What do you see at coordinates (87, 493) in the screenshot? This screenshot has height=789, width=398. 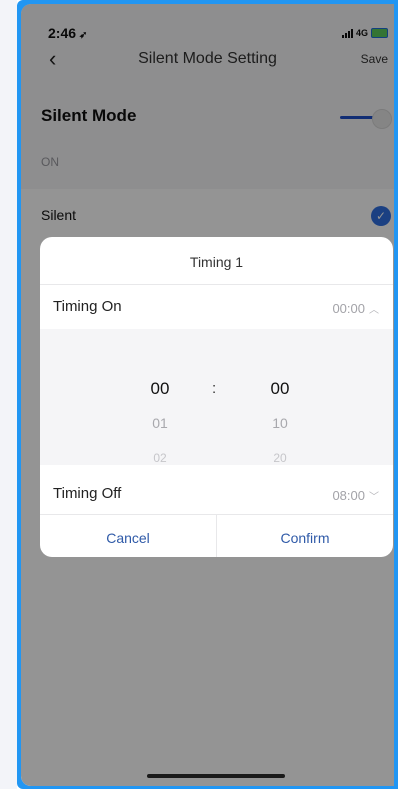 I see `timing-off-label: Timing Off` at bounding box center [87, 493].